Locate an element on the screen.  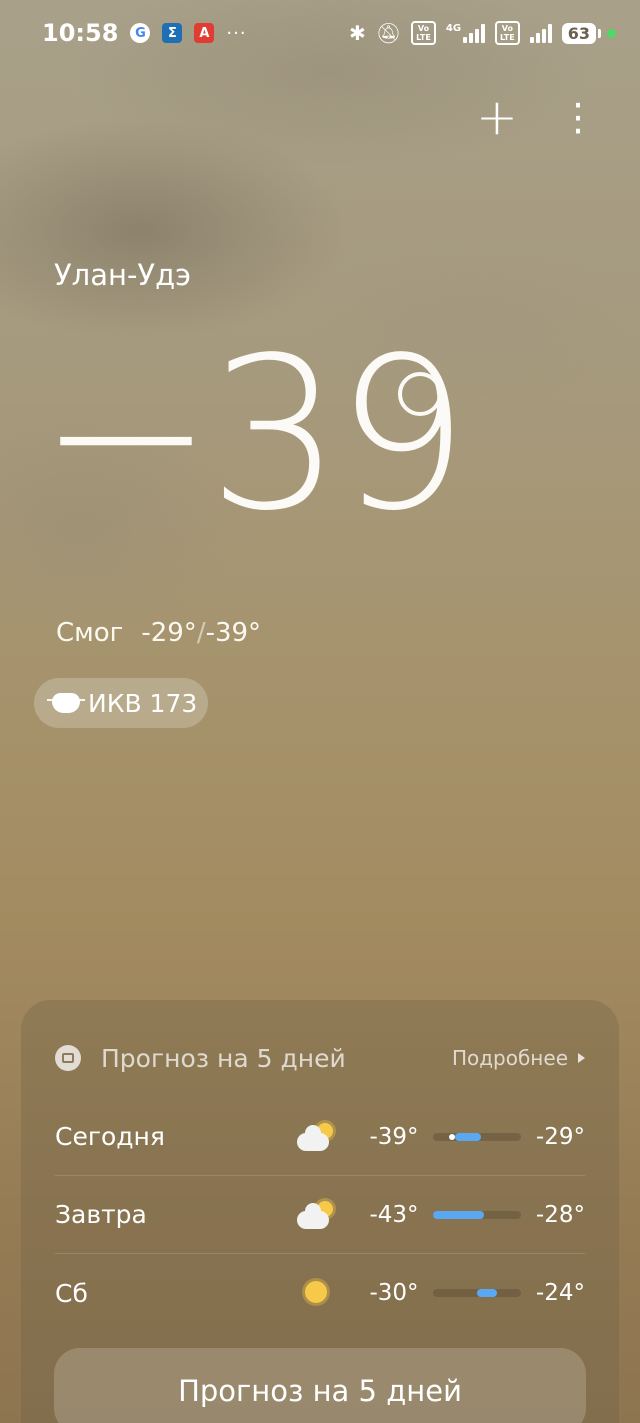
day-label: Завтра is located at coordinates (101, 1214).